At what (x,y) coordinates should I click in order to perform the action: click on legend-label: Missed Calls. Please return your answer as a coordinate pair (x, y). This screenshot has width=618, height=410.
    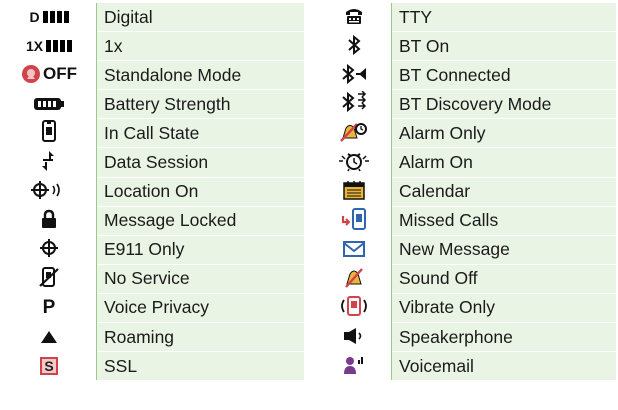
    Looking at the image, I should click on (503, 220).